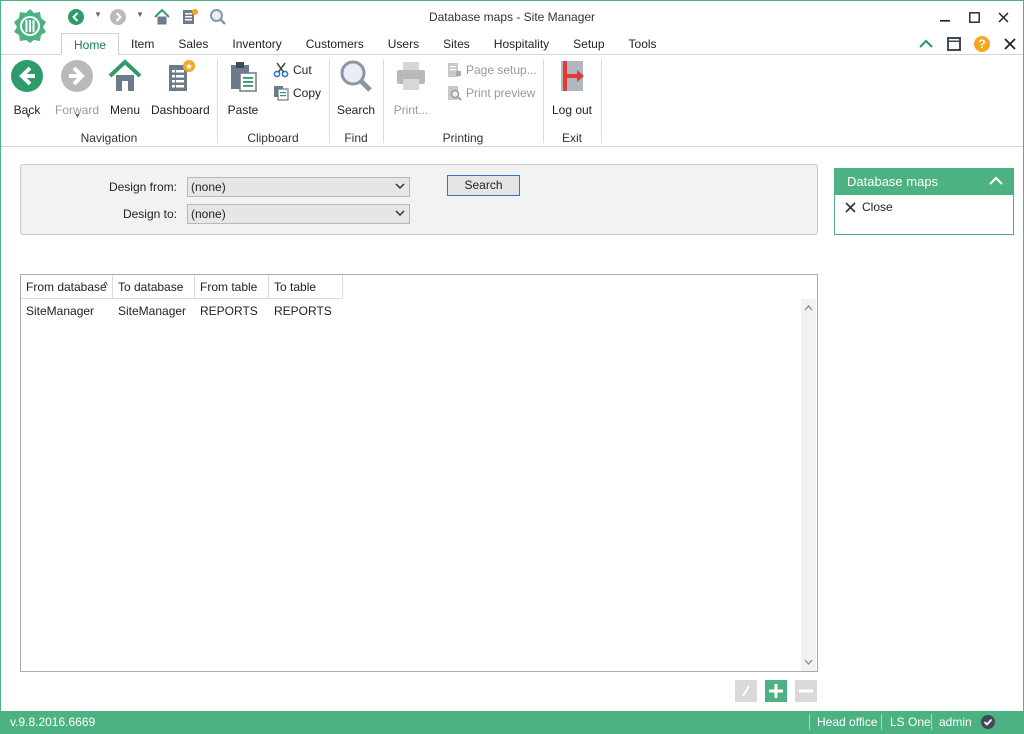  I want to click on title-bar: ▼ ▼ Database maps - Site Manager, so click(512, 22).